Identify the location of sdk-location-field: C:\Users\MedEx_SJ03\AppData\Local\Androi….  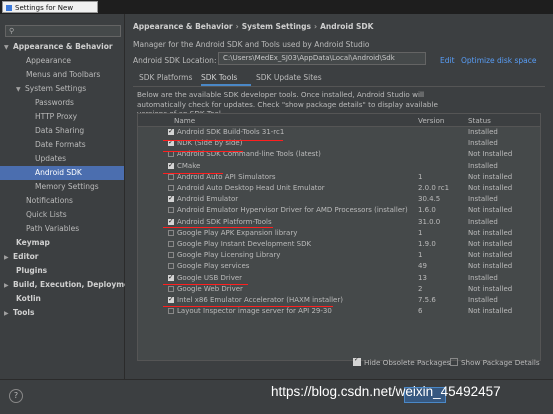
(322, 58).